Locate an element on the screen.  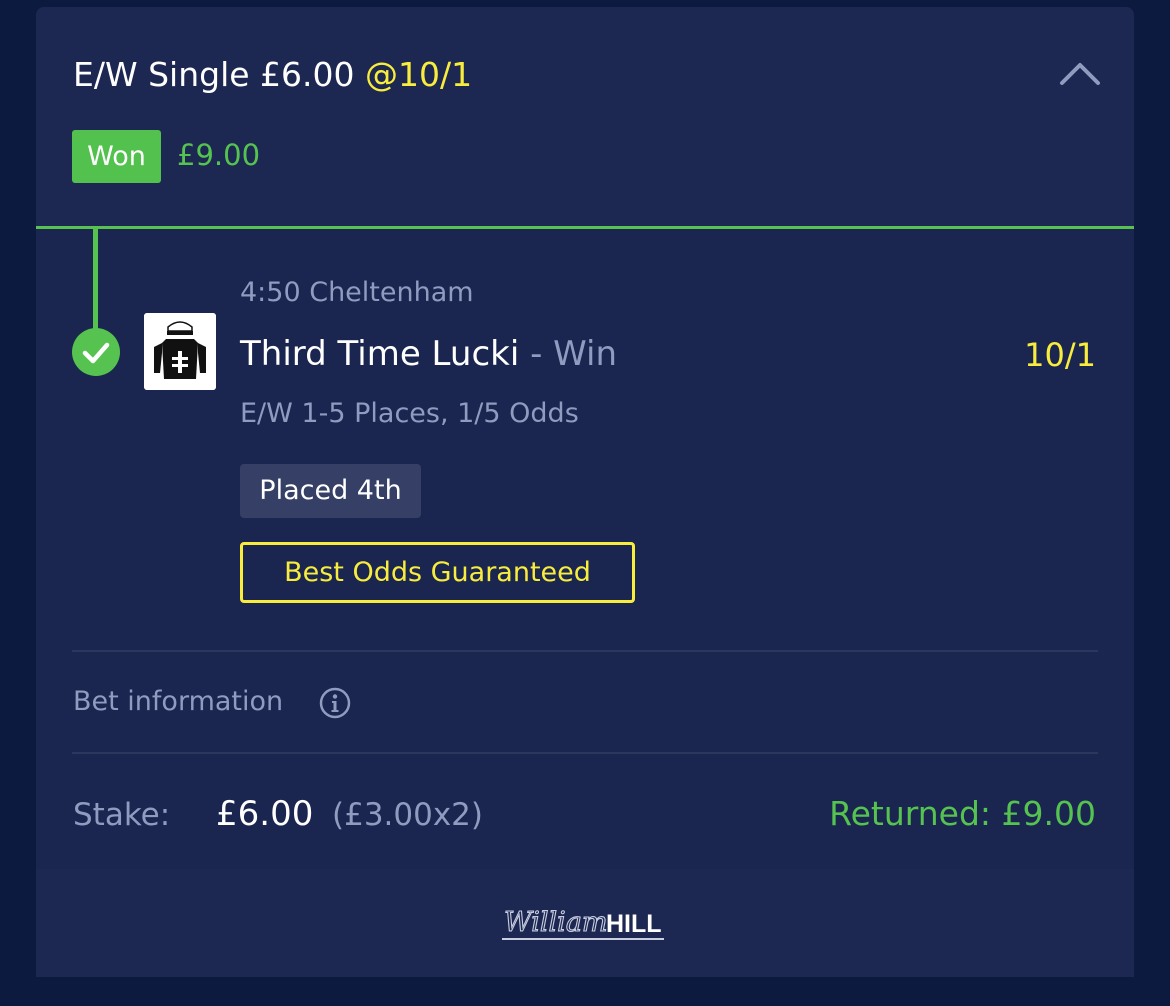
market-name: - Win is located at coordinates (568, 354).